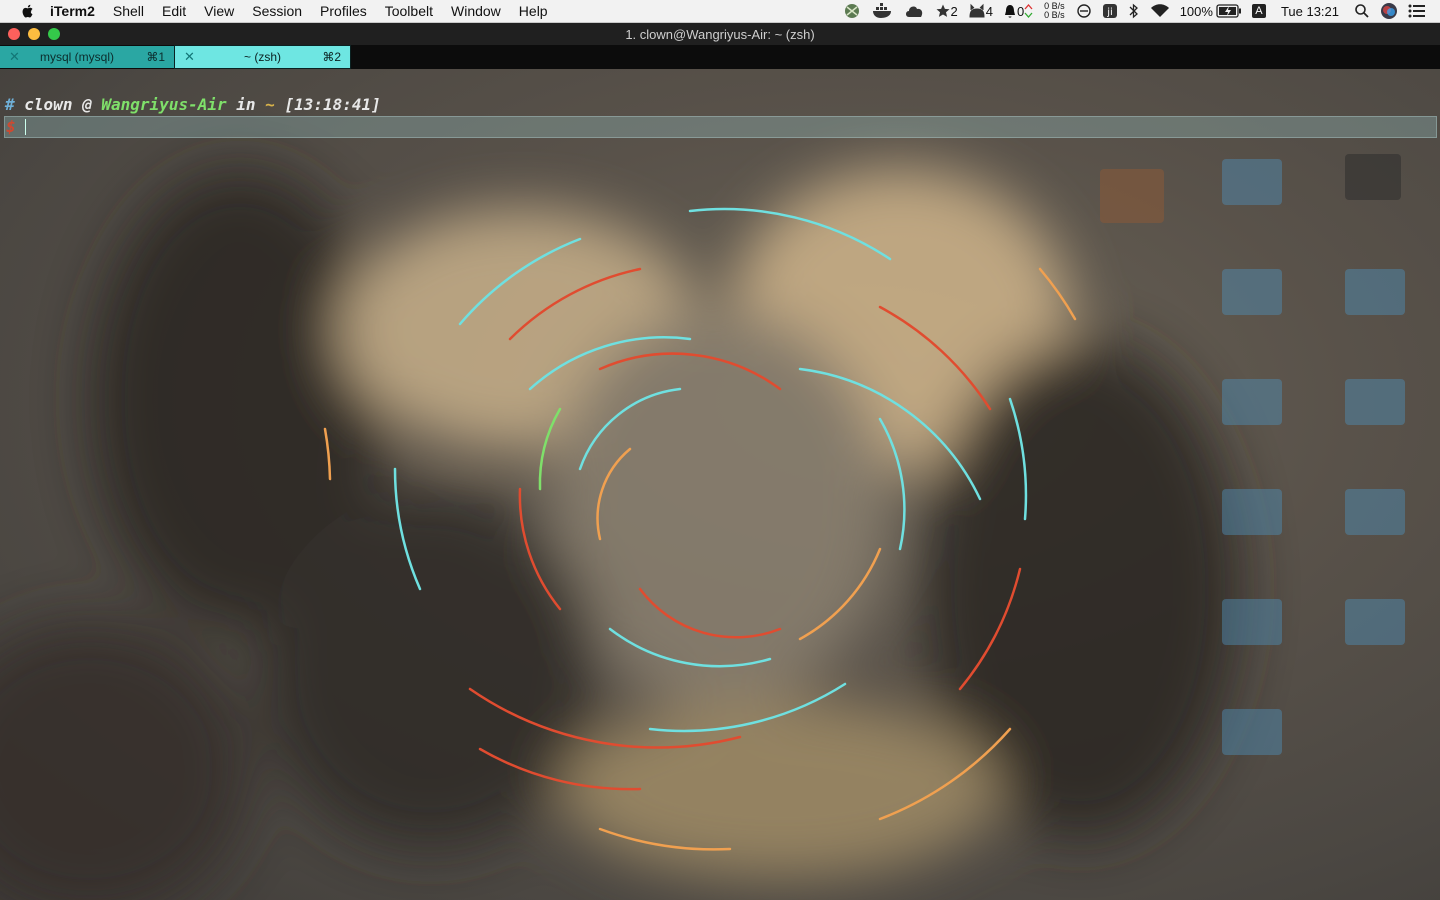  Describe the element at coordinates (54, 34) in the screenshot. I see `maximize-window-button` at that location.